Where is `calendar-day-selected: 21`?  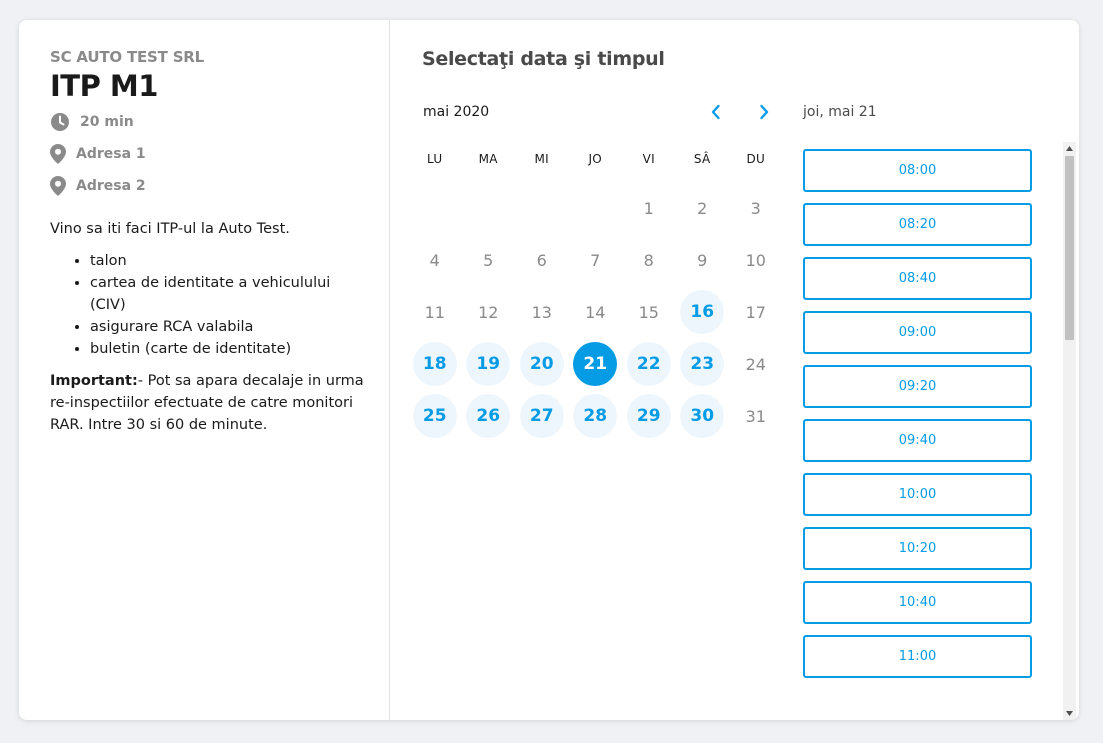 calendar-day-selected: 21 is located at coordinates (596, 364).